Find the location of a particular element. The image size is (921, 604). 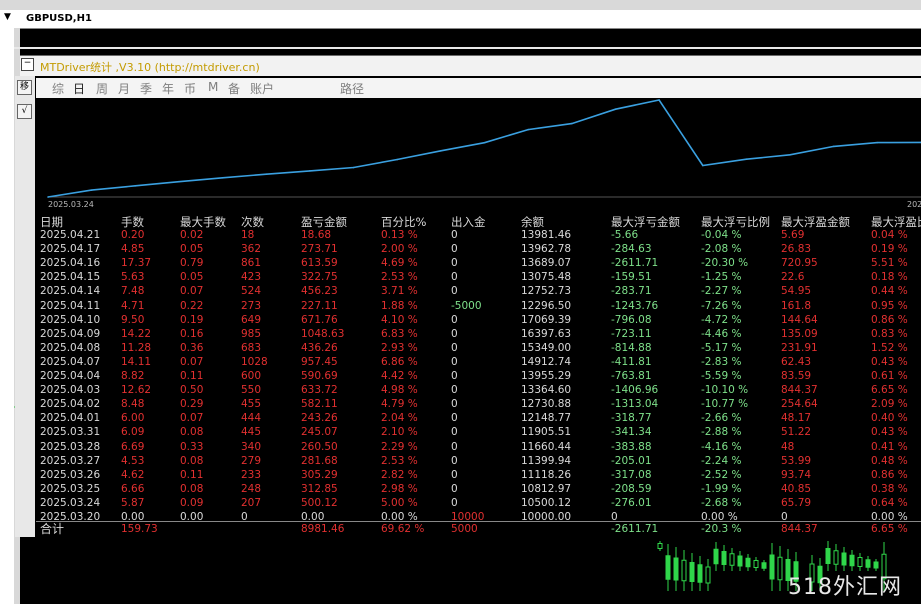

separator-line is located at coordinates (467, 48).